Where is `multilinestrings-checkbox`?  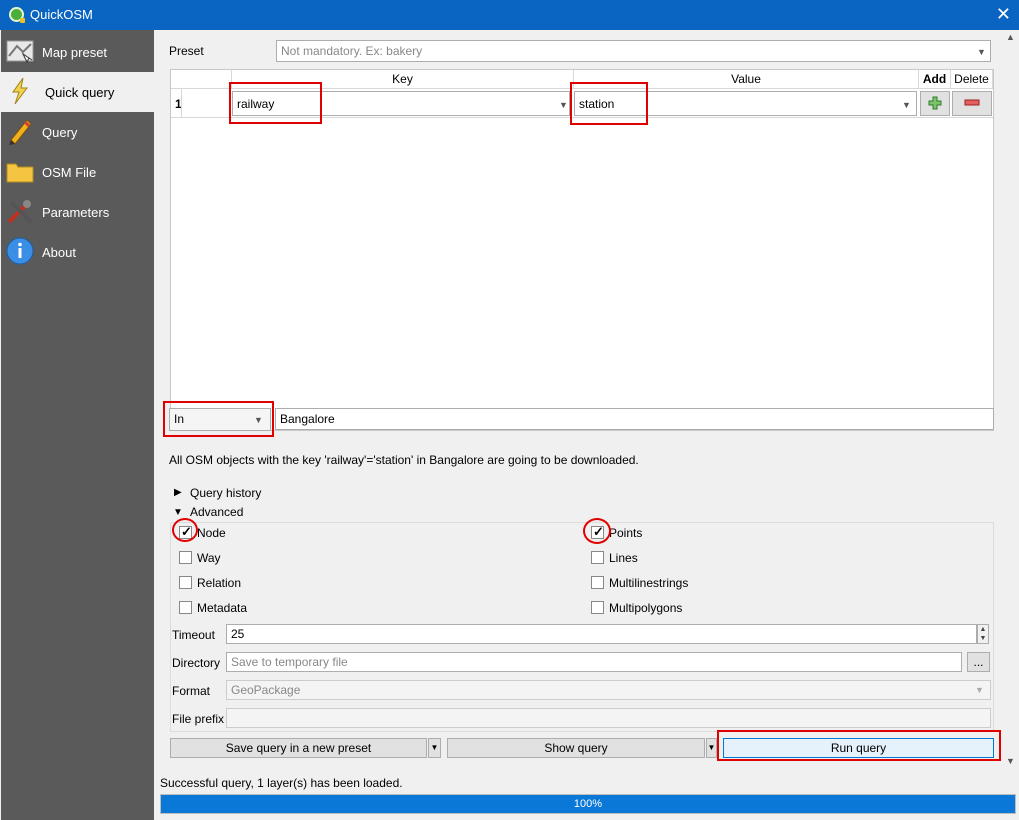
multilinestrings-checkbox is located at coordinates (597, 582).